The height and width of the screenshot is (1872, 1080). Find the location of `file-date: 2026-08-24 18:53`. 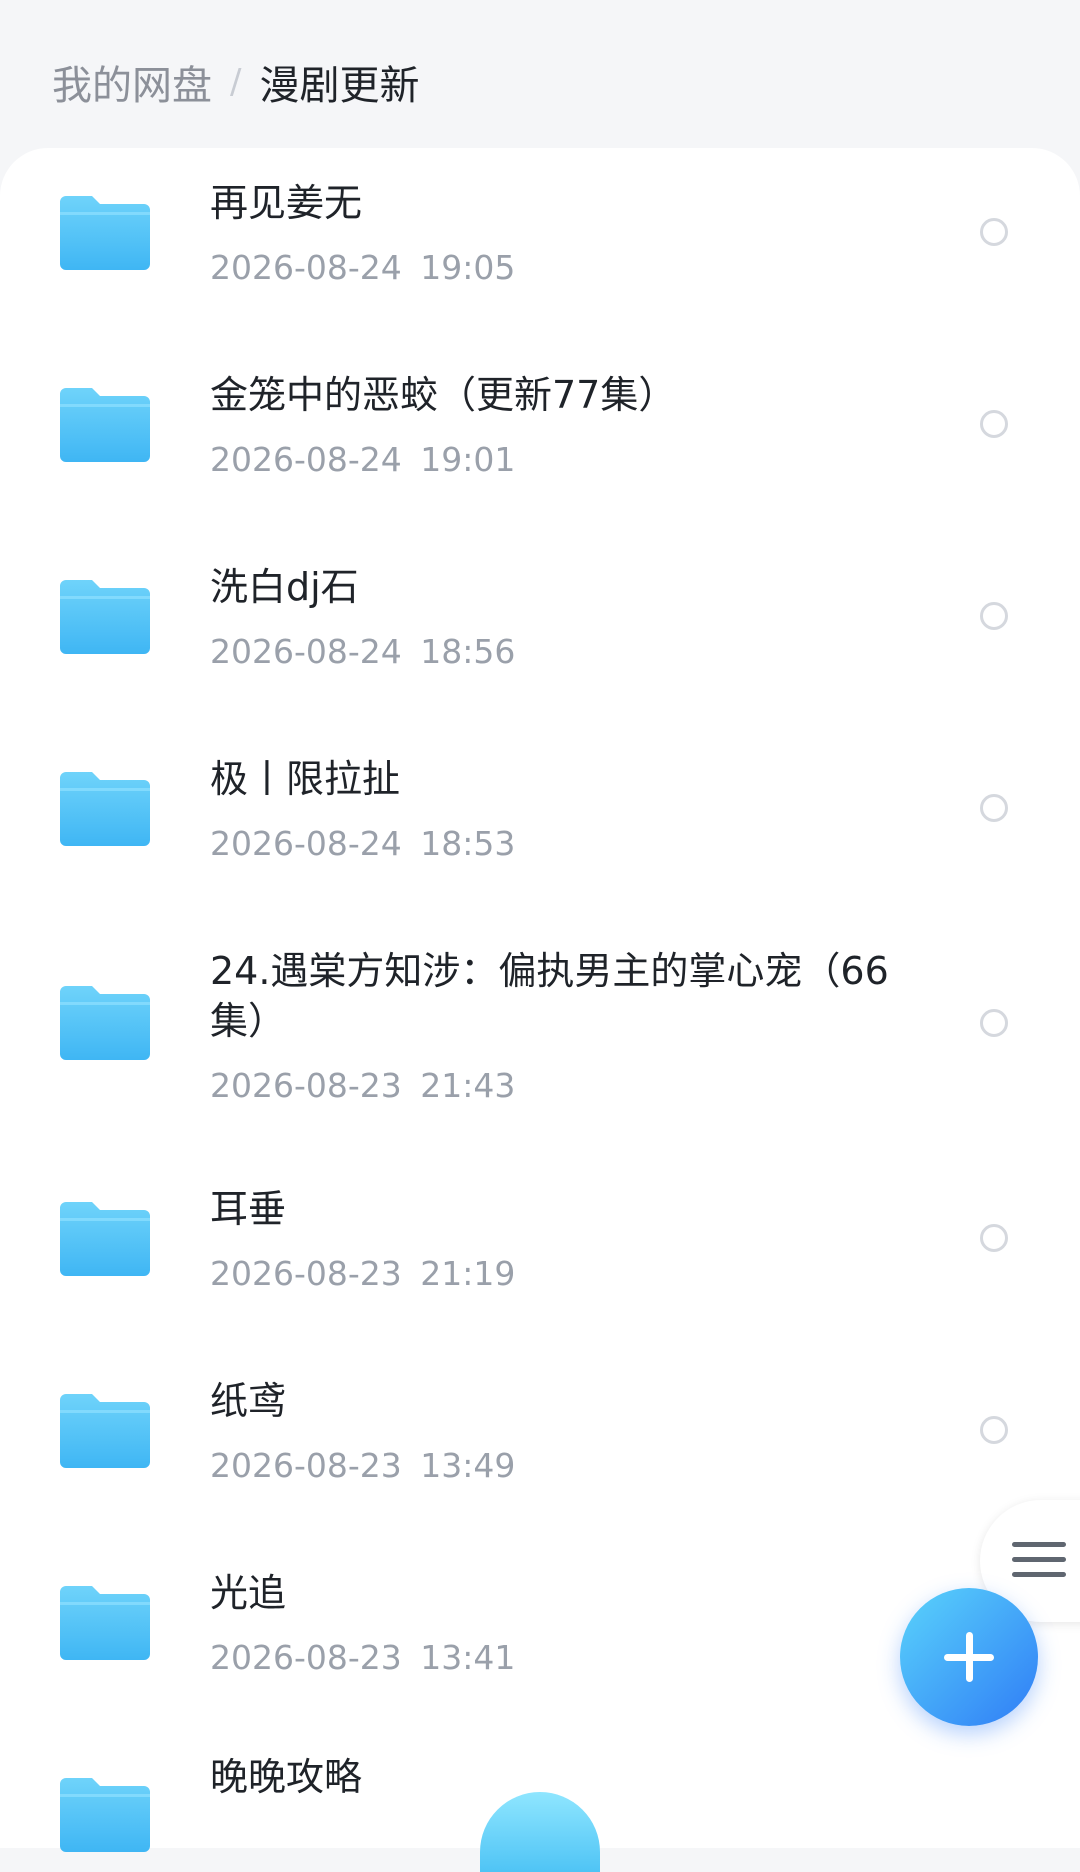

file-date: 2026-08-24 18:53 is located at coordinates (363, 843).